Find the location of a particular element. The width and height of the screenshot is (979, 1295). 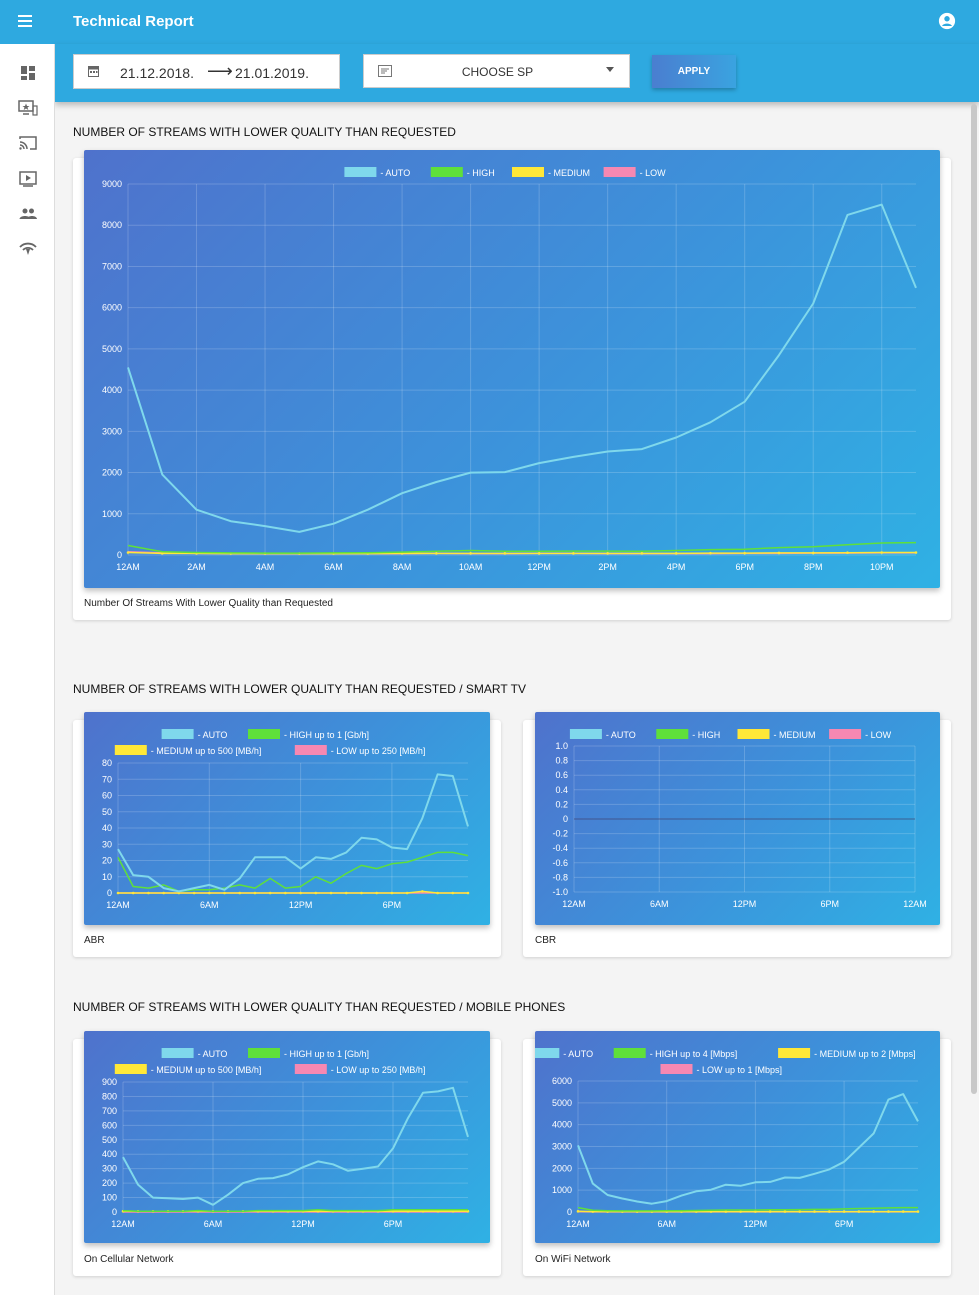

main-xtick-label: 6AM is located at coordinates (333, 567).